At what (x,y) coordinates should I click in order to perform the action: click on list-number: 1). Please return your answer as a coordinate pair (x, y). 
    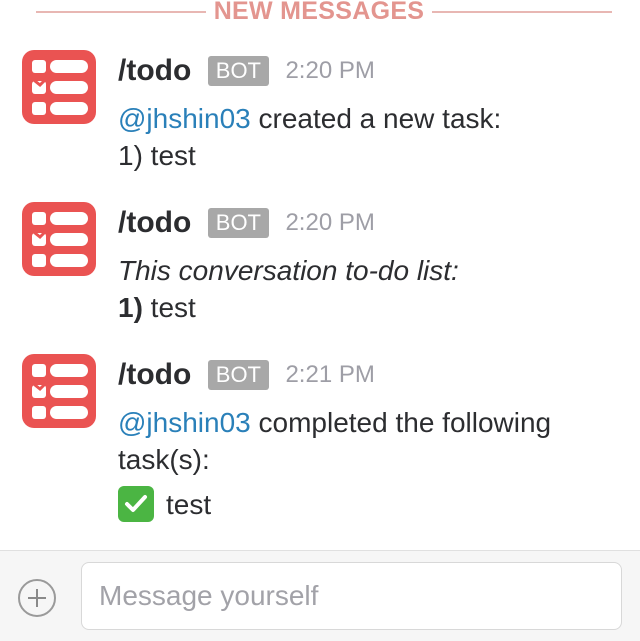
    Looking at the image, I should click on (130, 307).